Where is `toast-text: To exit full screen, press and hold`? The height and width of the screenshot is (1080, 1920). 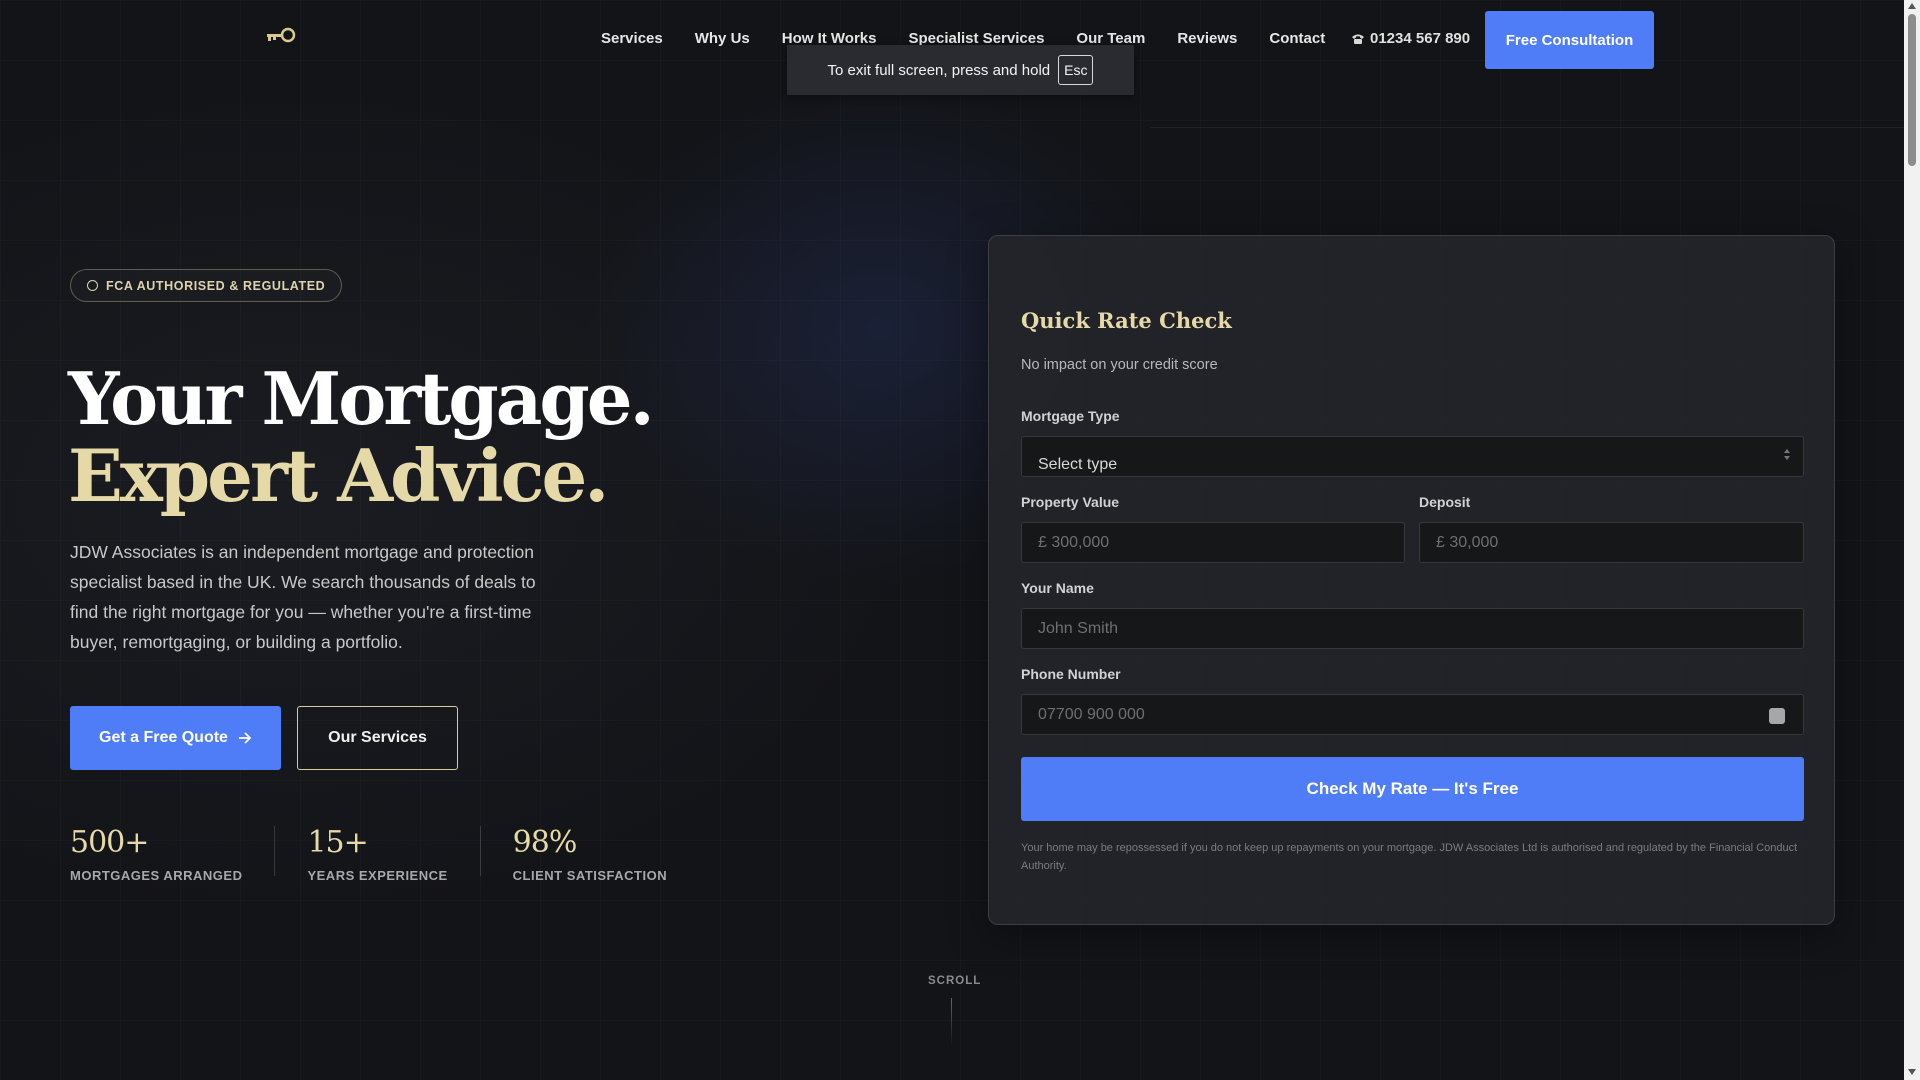
toast-text: To exit full screen, press and hold is located at coordinates (939, 70).